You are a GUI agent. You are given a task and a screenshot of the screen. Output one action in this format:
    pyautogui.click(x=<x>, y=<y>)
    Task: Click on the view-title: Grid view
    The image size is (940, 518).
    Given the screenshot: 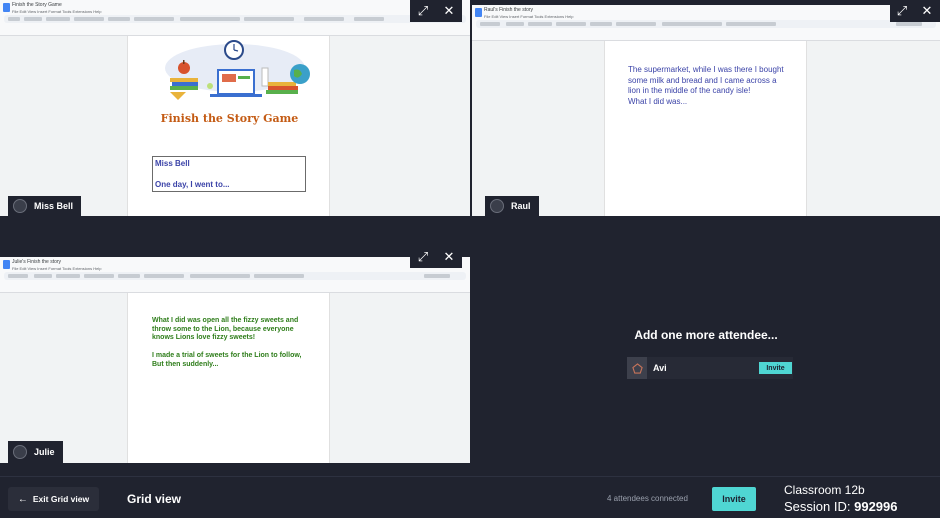 What is the action you would take?
    pyautogui.click(x=154, y=499)
    